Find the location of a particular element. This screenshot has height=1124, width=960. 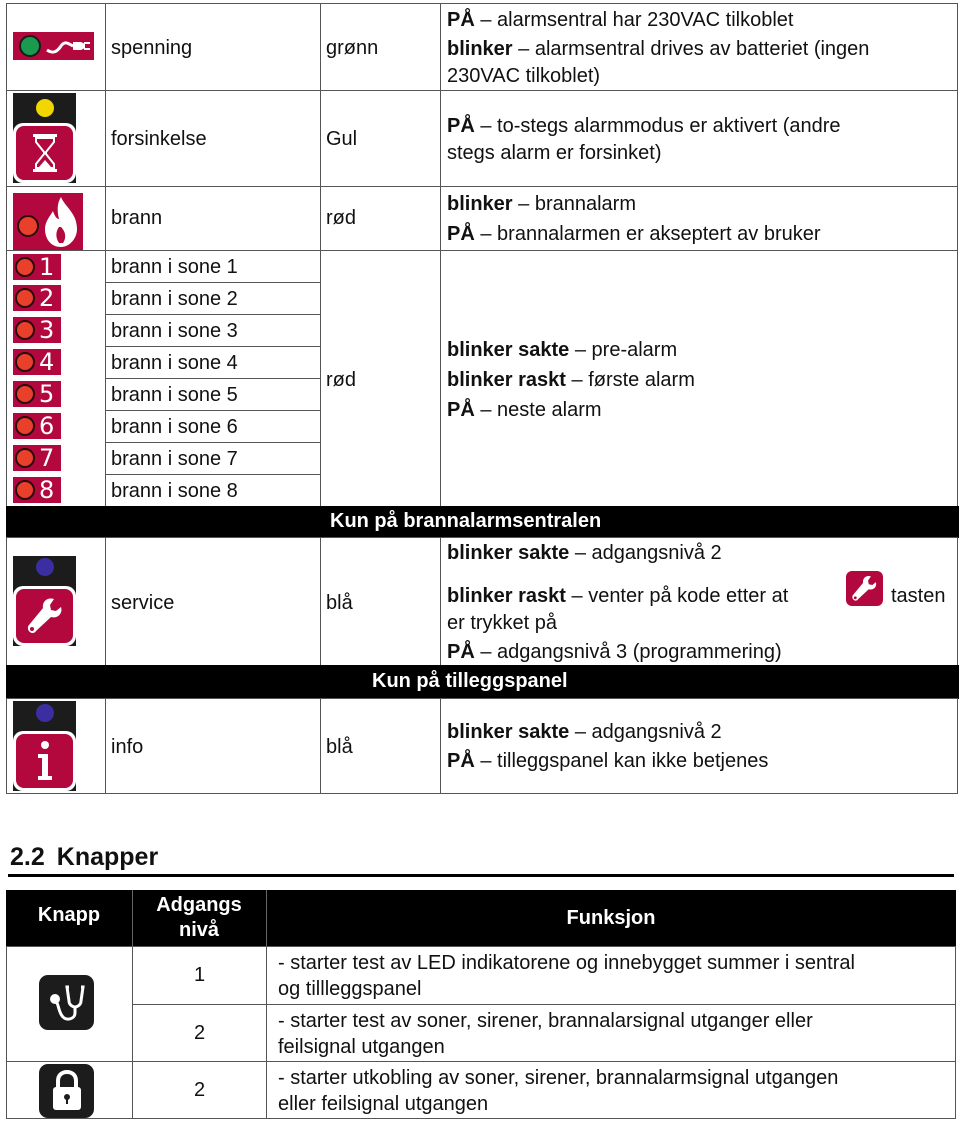

led-name: forsinkelse is located at coordinates (159, 139).